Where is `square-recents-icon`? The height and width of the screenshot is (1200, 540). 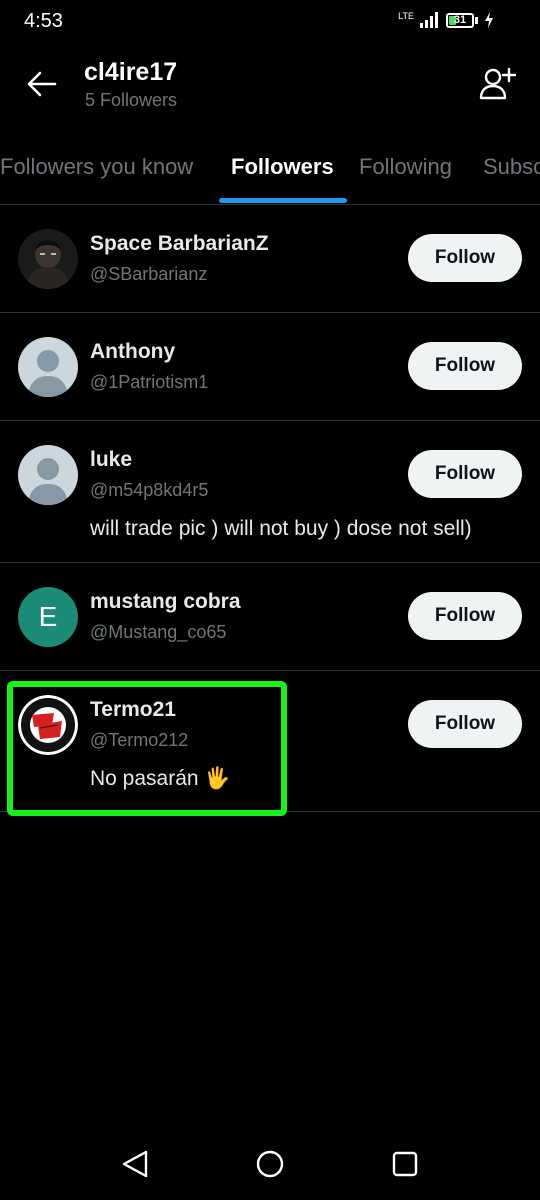 square-recents-icon is located at coordinates (405, 1164).